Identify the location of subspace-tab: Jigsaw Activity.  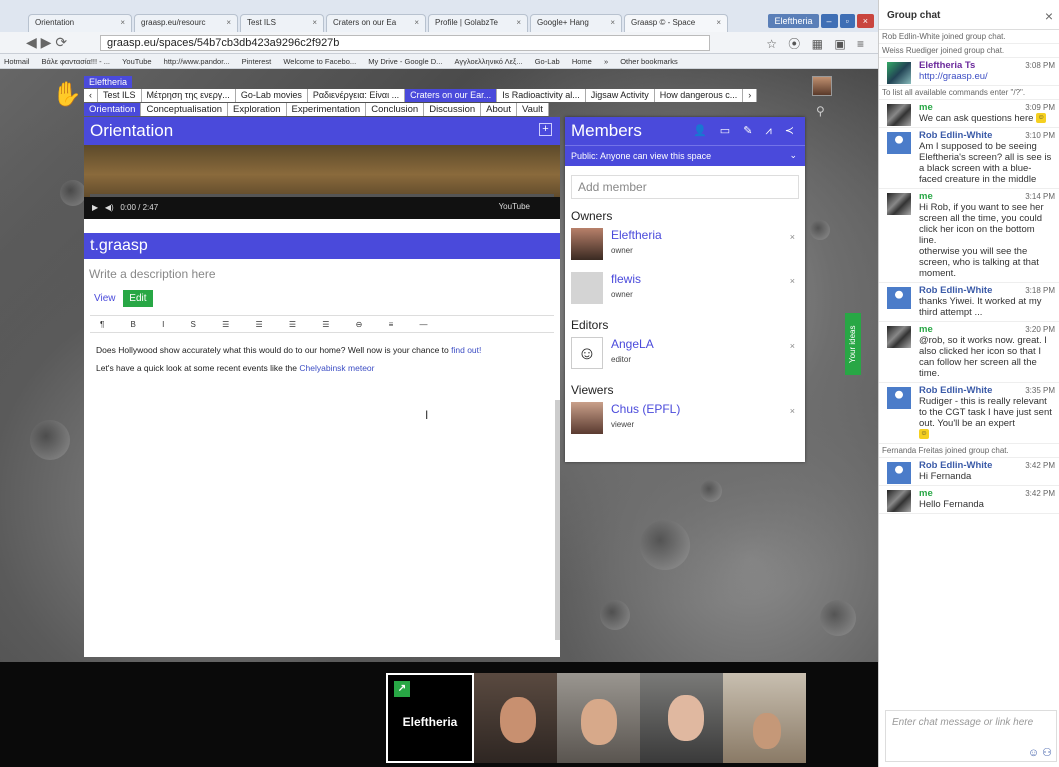
(620, 95).